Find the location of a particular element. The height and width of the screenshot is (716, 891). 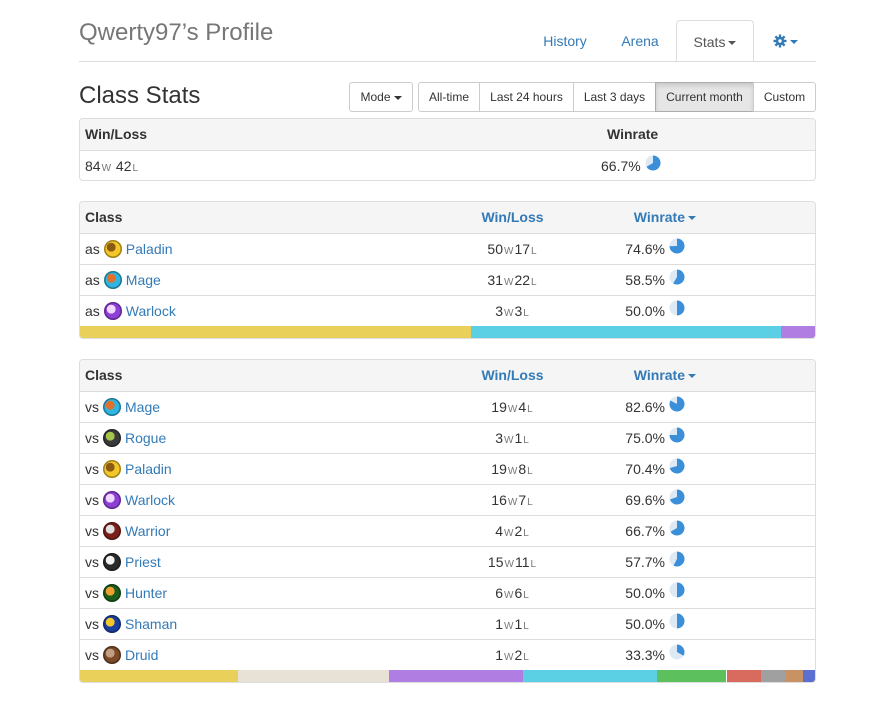

class-link: Rogue is located at coordinates (145, 438).